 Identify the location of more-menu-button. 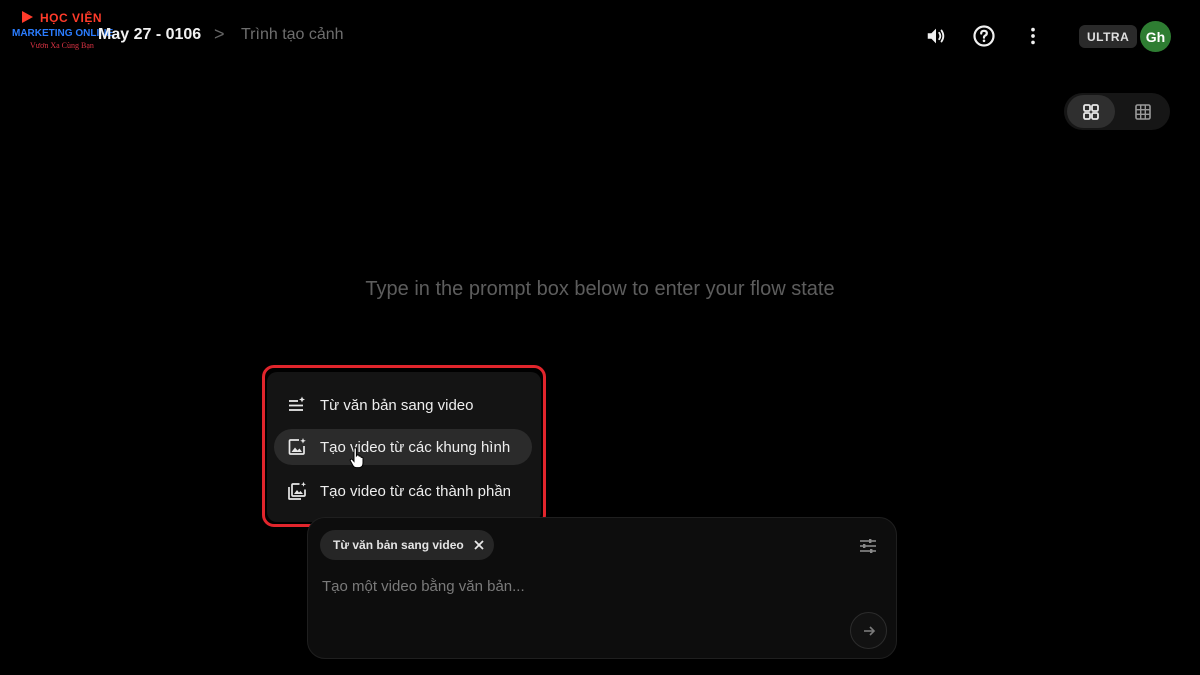
(1033, 36).